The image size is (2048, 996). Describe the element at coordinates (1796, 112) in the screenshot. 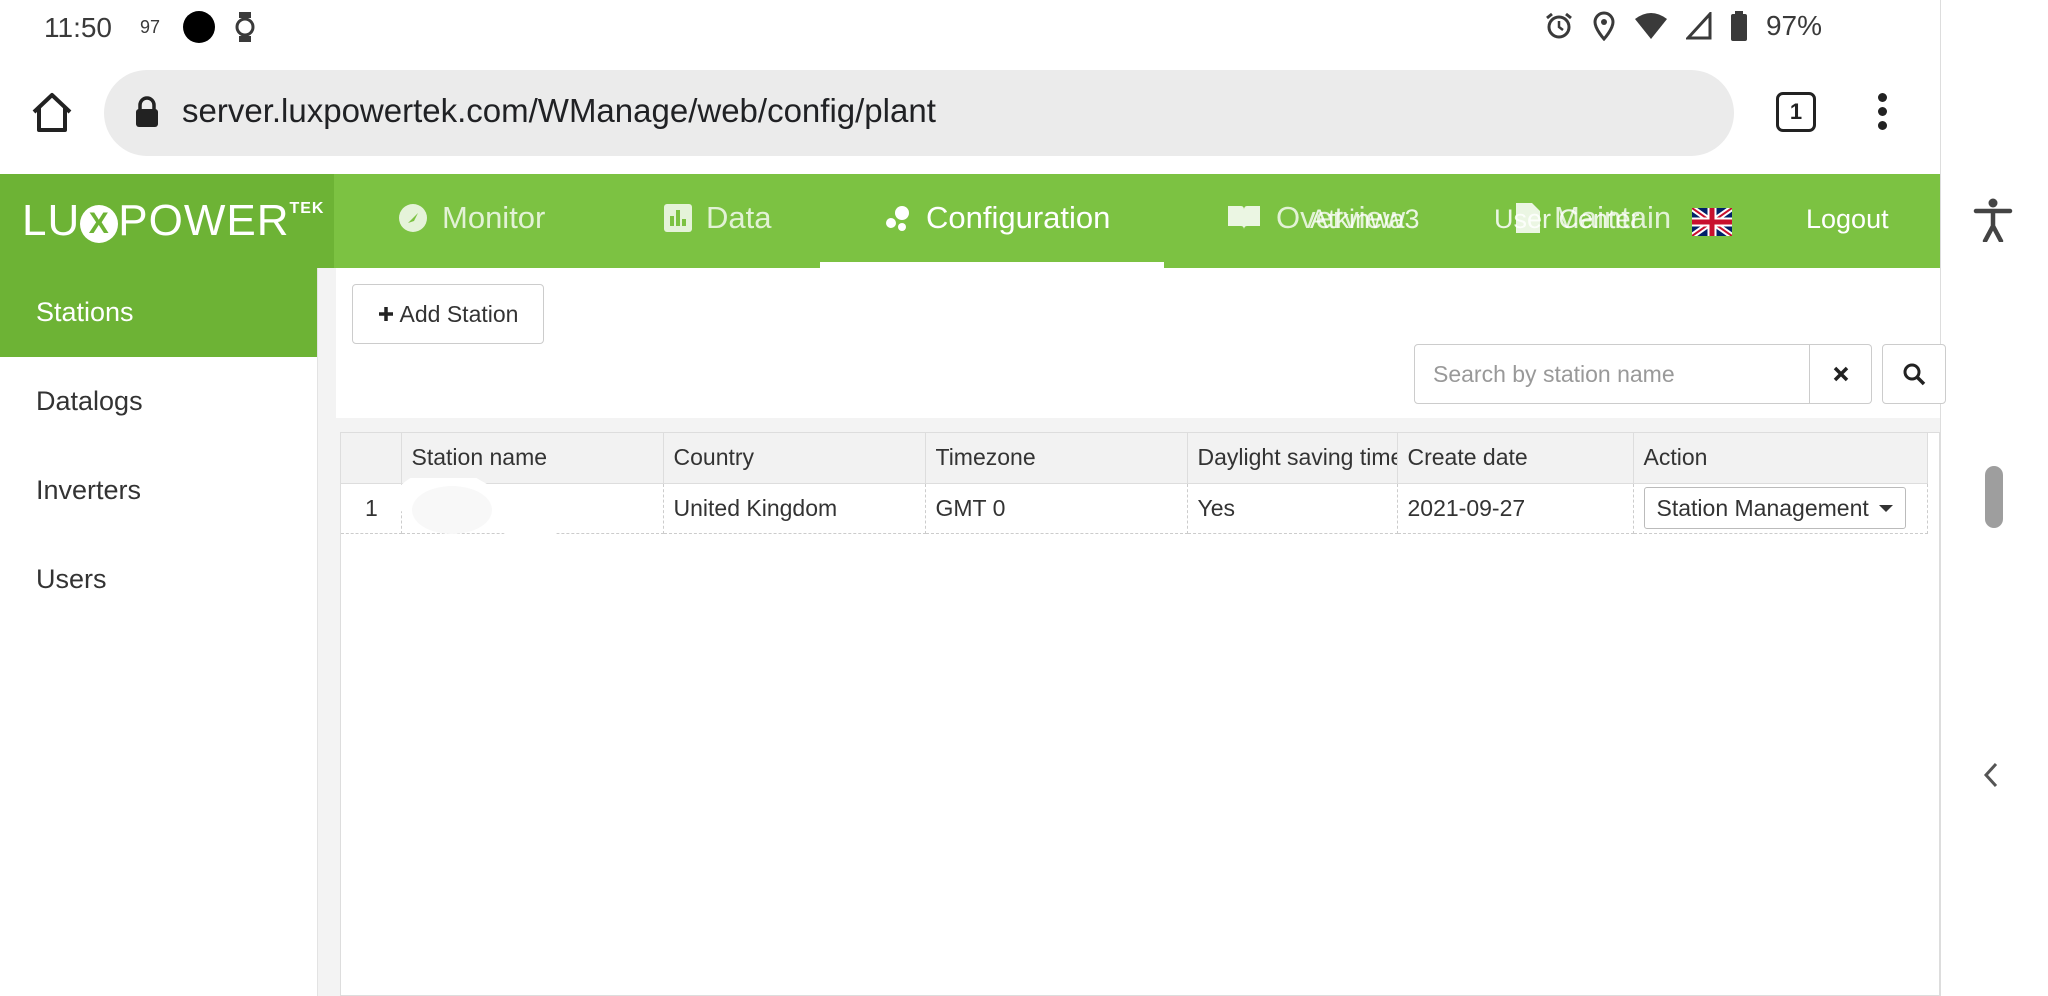

I see `tab-switcher-button: 1` at that location.